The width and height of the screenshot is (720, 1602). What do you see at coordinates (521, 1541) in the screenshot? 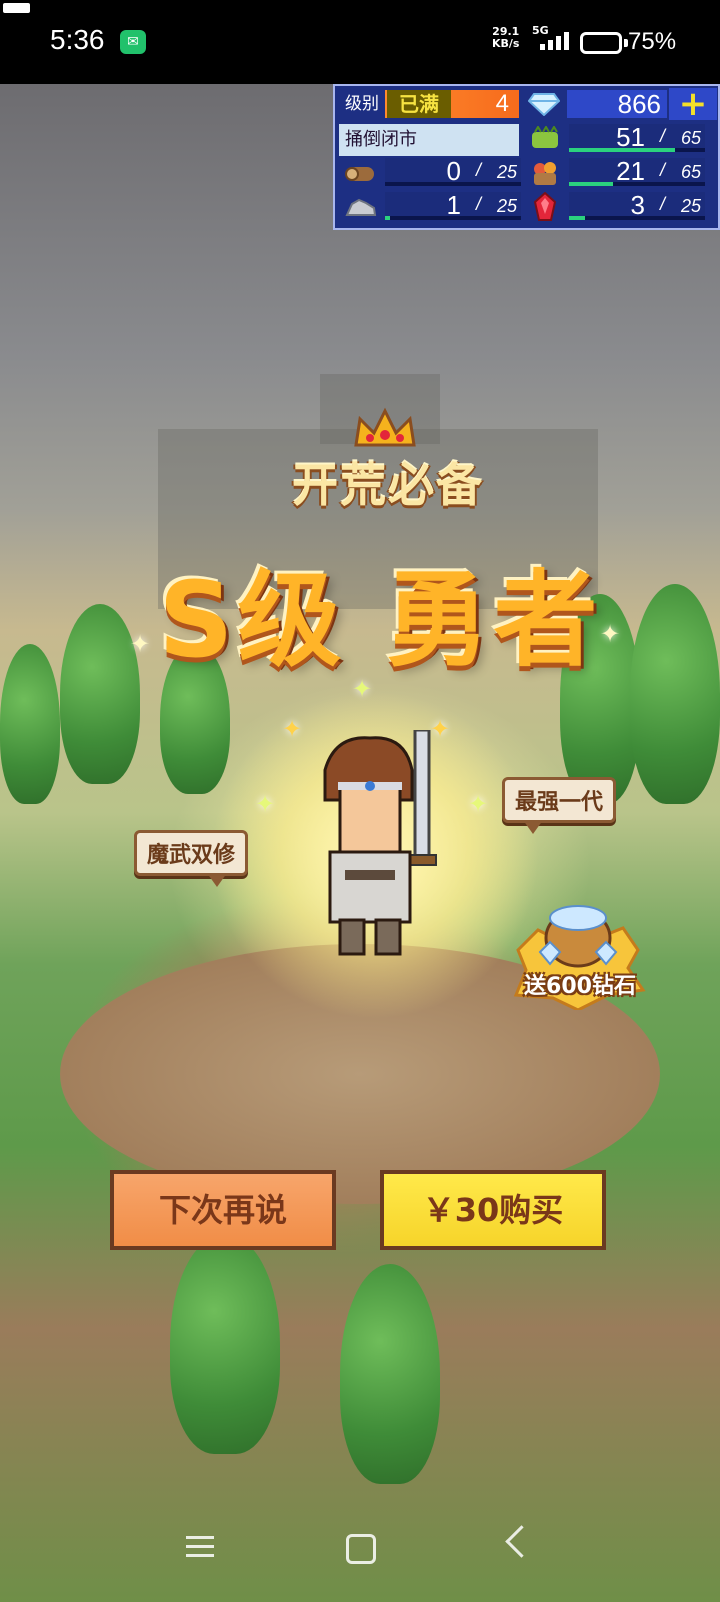
I see `back-icon` at bounding box center [521, 1541].